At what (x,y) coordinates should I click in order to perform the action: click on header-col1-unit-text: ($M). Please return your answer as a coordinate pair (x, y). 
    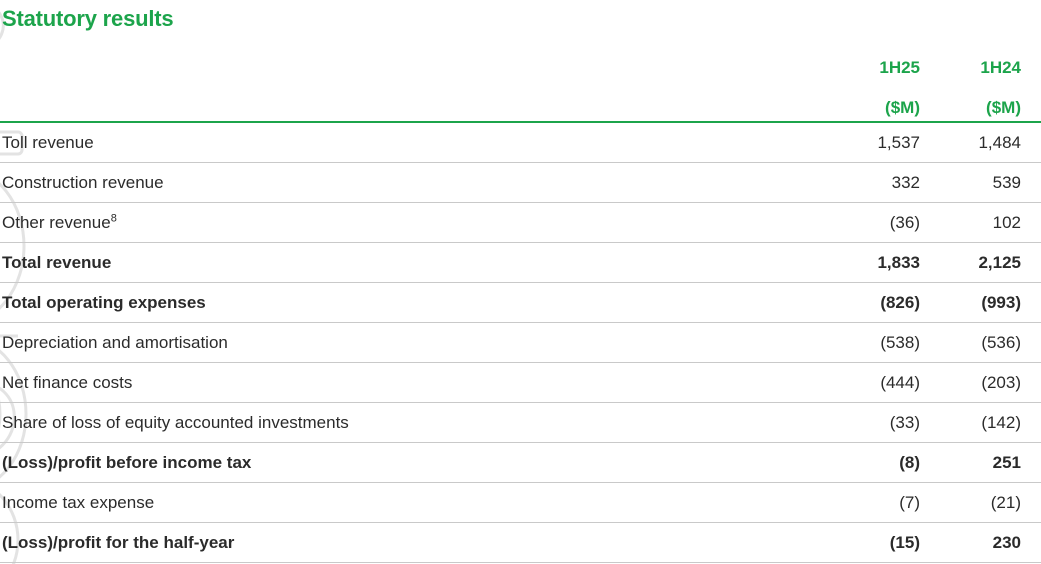
    Looking at the image, I should click on (902, 107).